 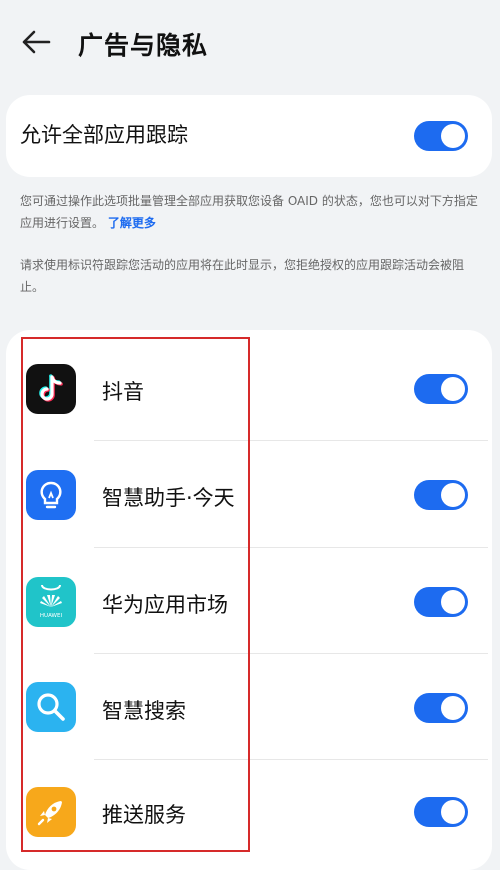 I want to click on app-row-assistant: 智慧助手·今天, so click(x=249, y=493).